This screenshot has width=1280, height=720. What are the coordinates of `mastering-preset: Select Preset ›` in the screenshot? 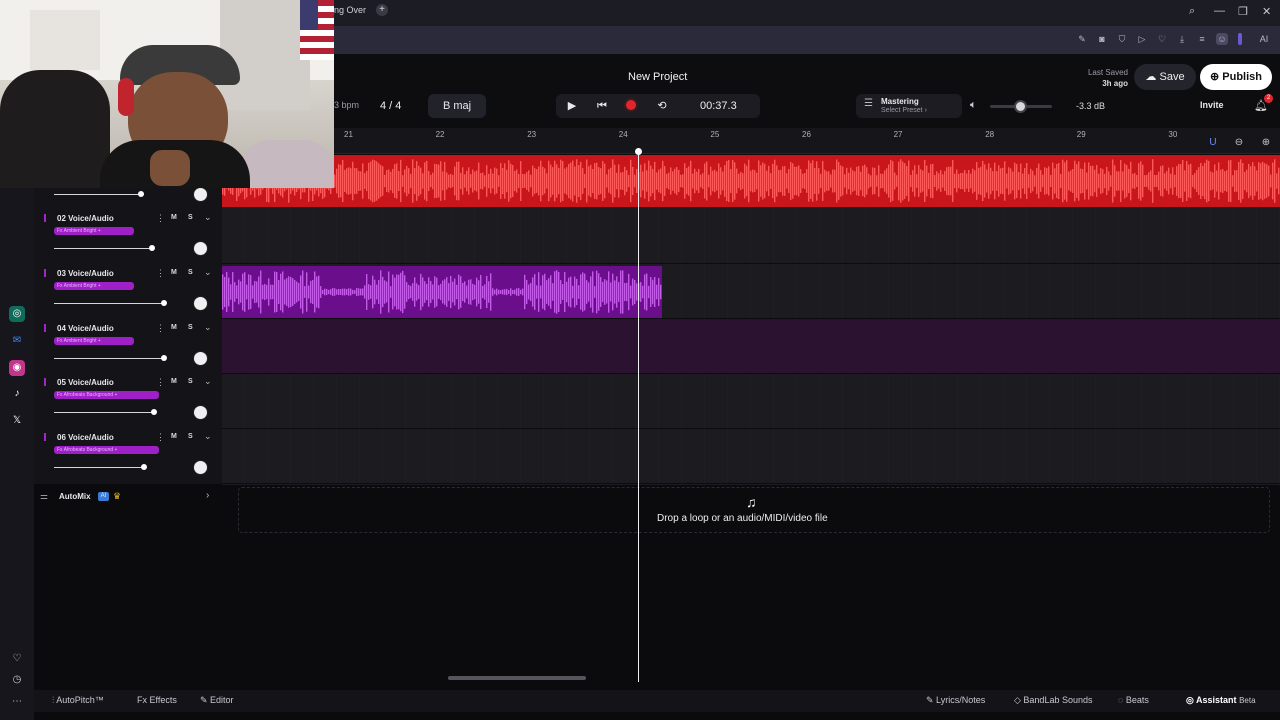 It's located at (904, 110).